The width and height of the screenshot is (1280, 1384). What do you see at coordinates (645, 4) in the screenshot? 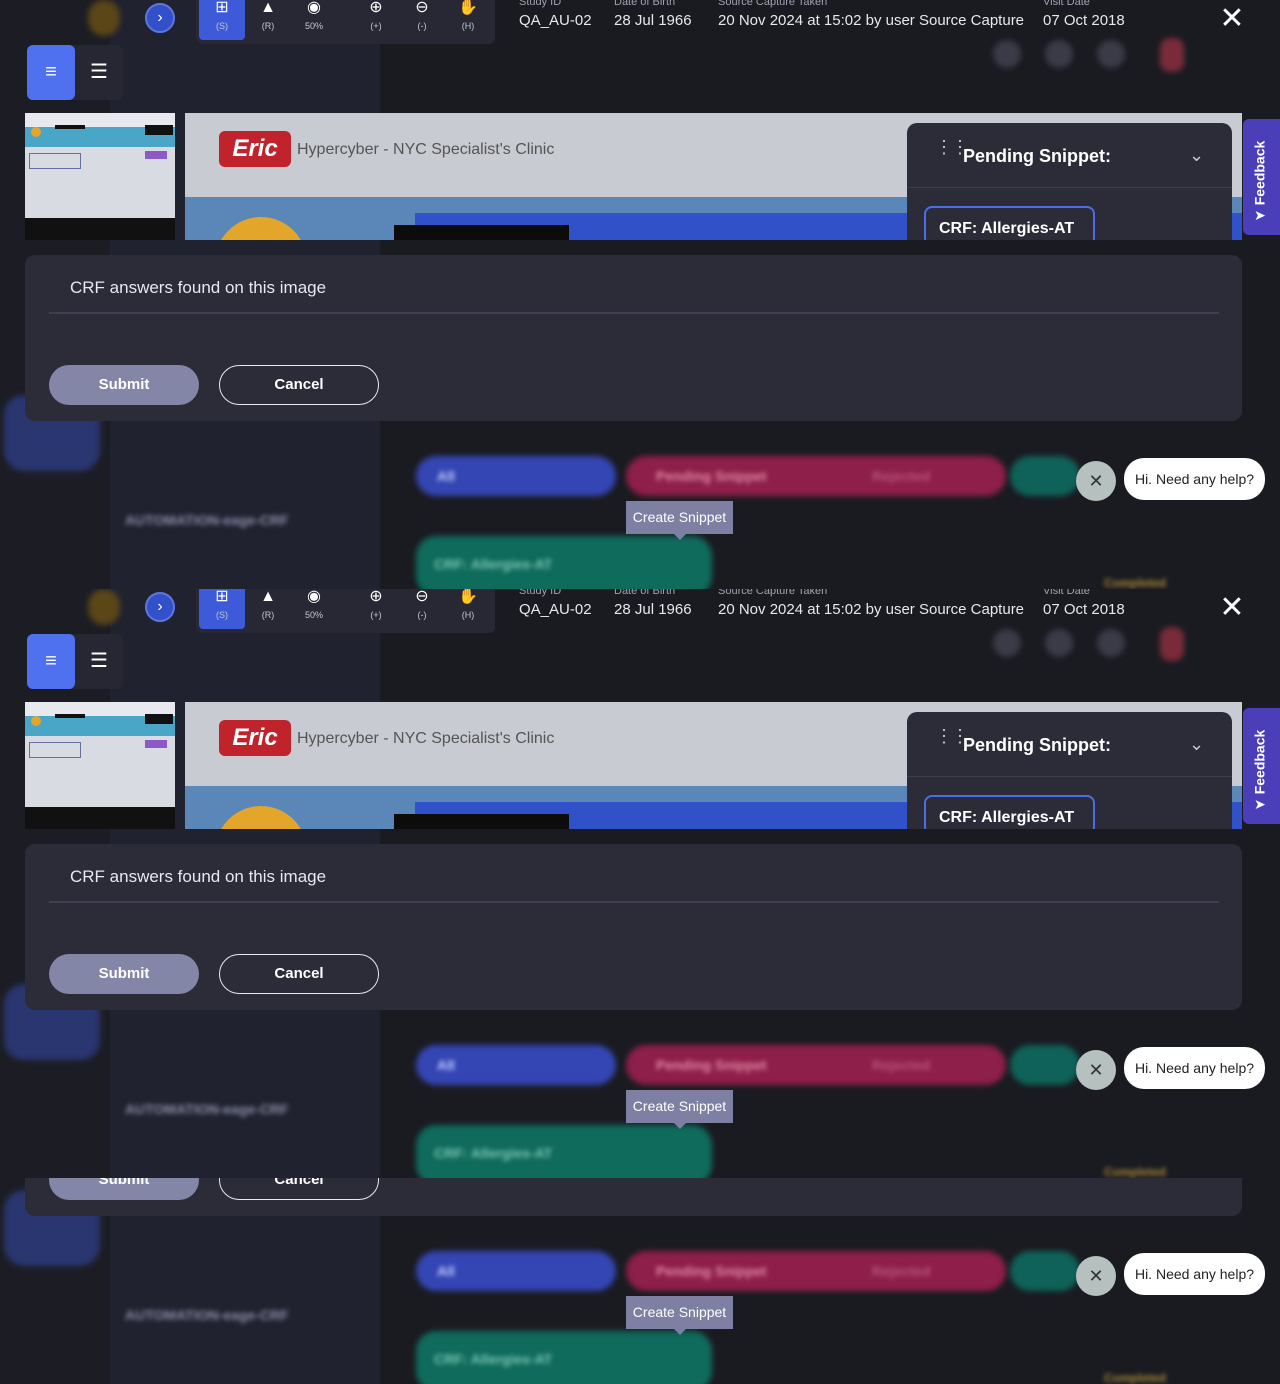
I see `dob-label: Date of Birth` at bounding box center [645, 4].